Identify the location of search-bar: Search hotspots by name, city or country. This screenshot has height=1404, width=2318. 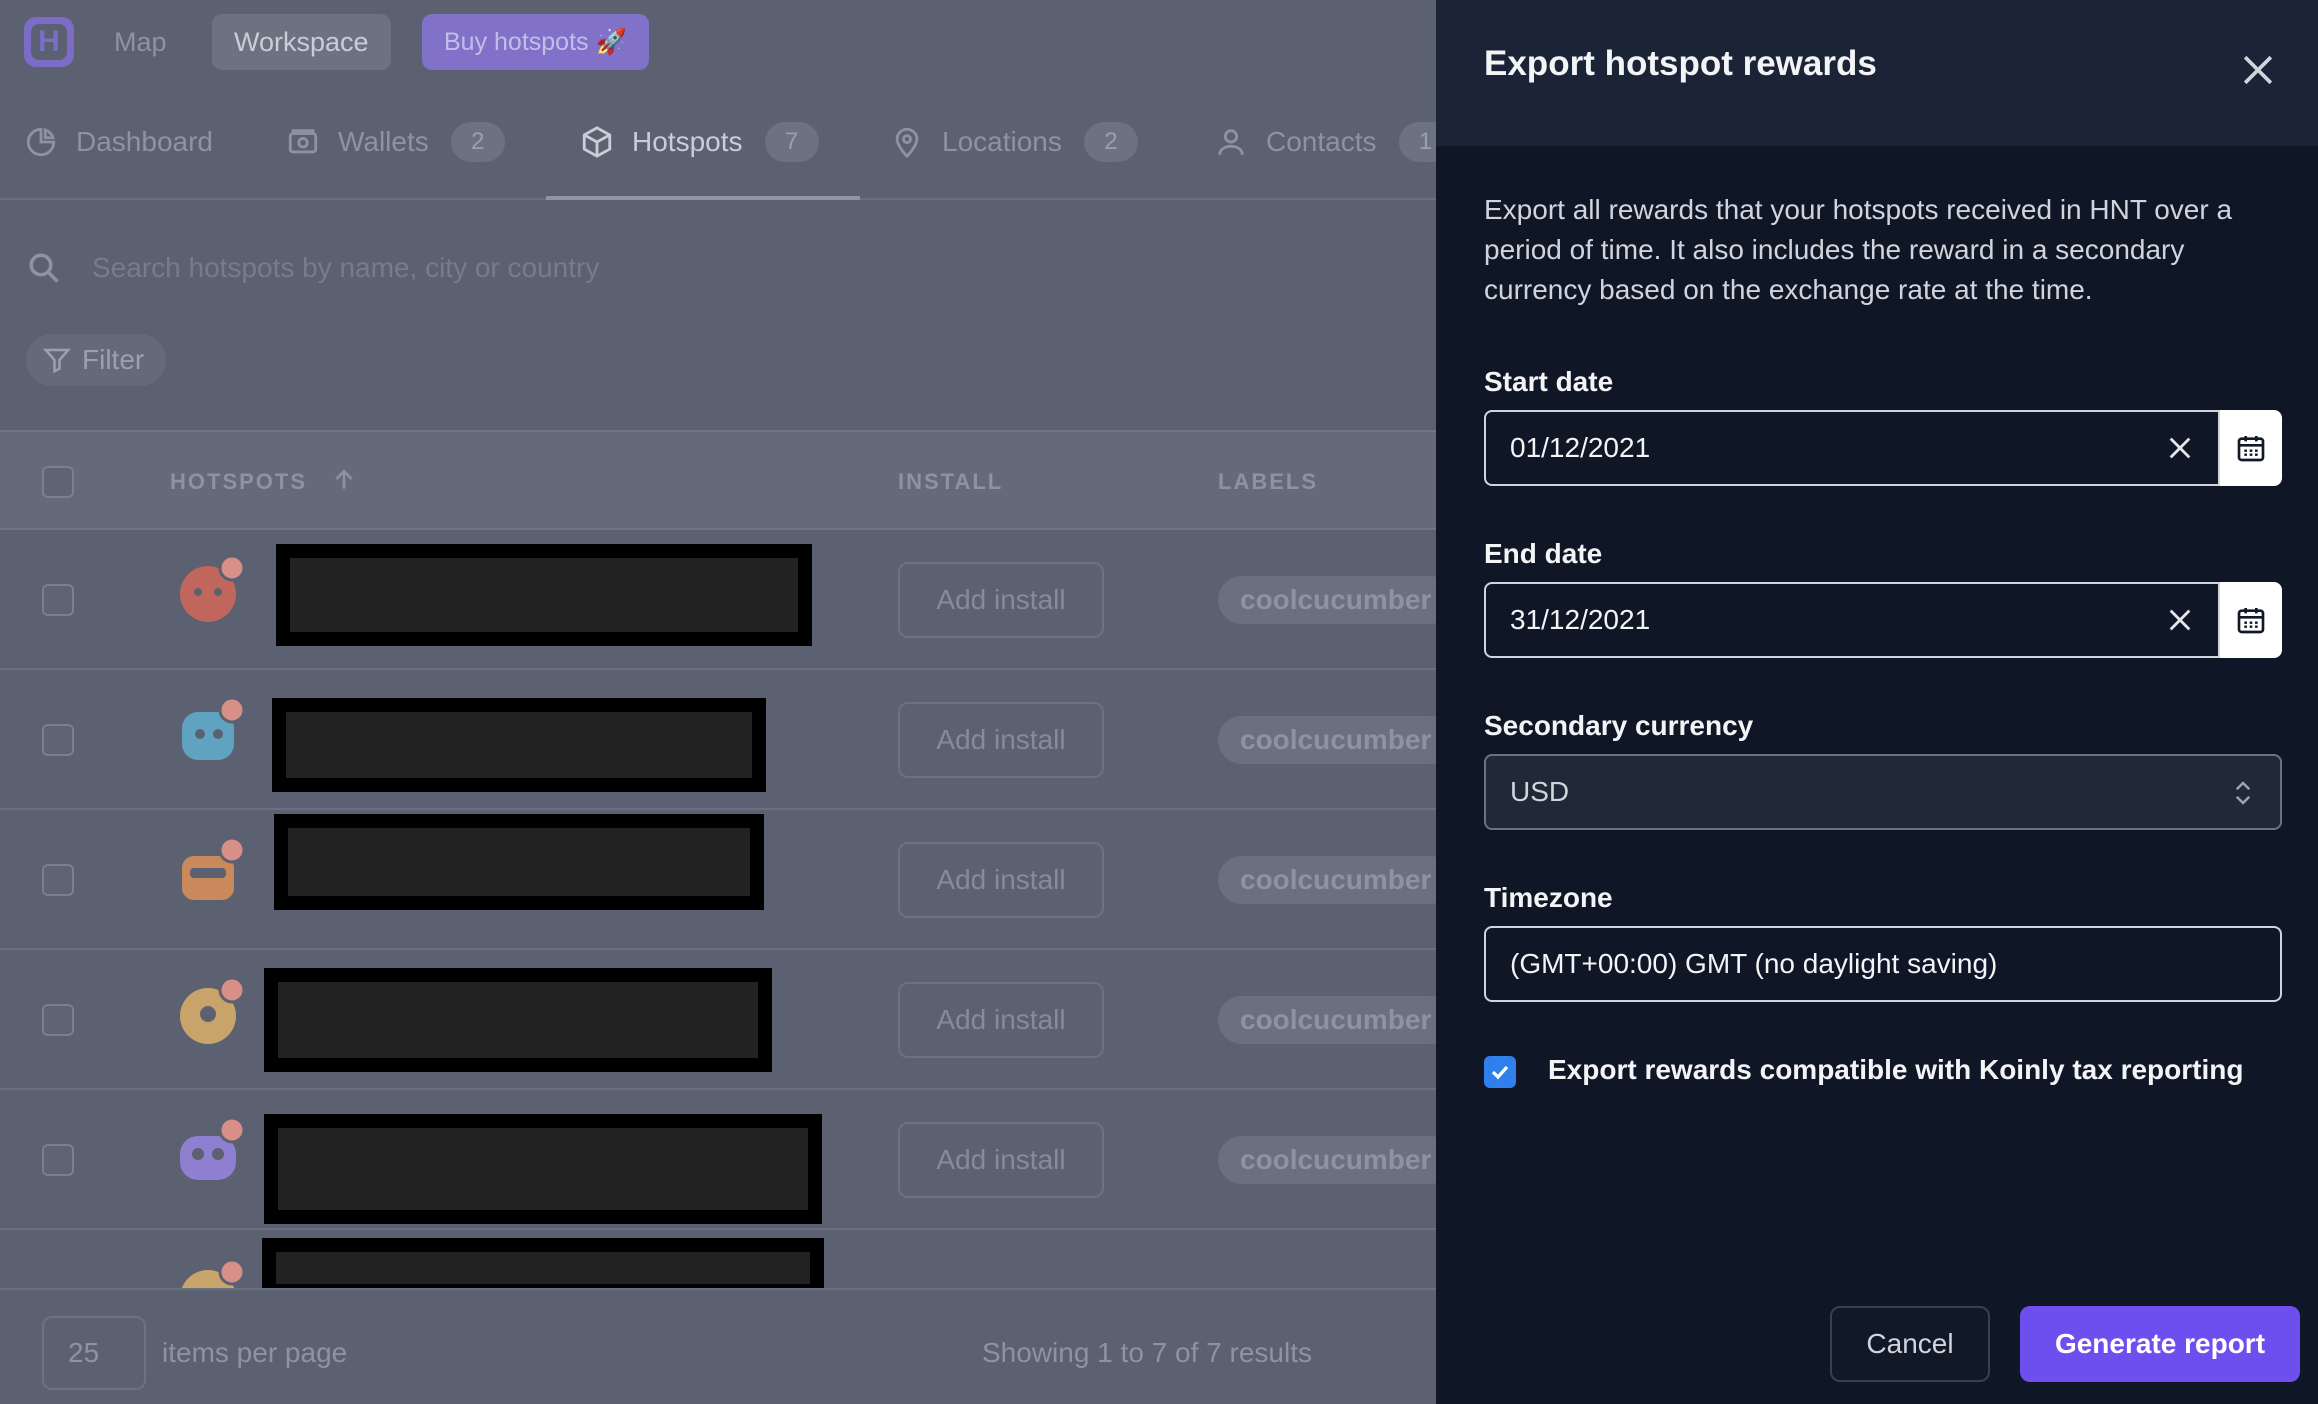
(312, 268).